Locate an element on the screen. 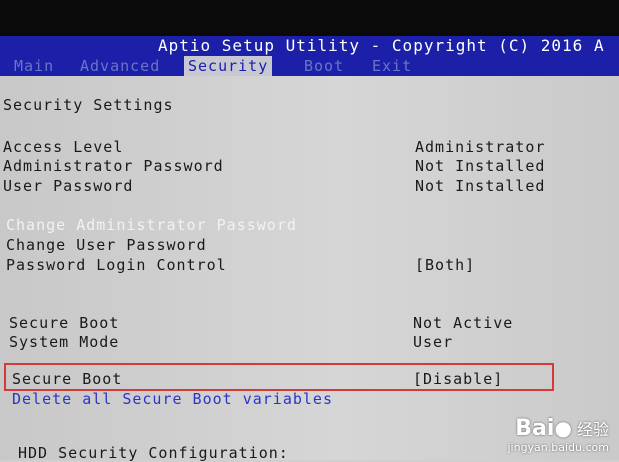 The image size is (619, 462). password-login-control-value: [Both] is located at coordinates (445, 265).